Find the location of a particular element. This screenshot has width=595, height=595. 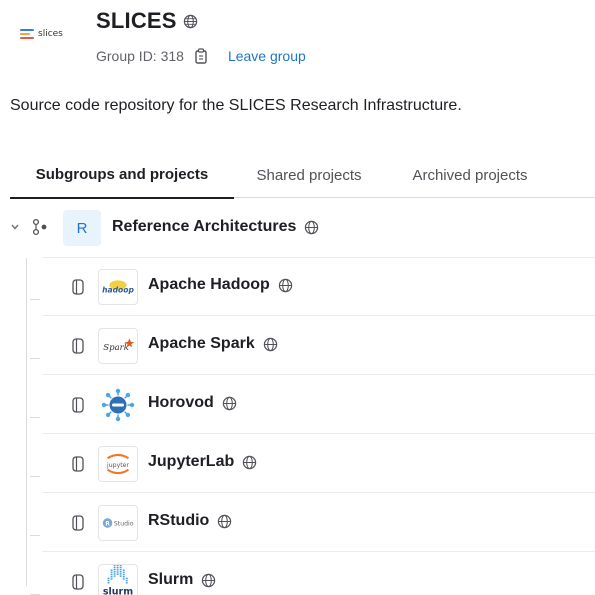

hadoop-logo-icon: hadoop is located at coordinates (118, 287).